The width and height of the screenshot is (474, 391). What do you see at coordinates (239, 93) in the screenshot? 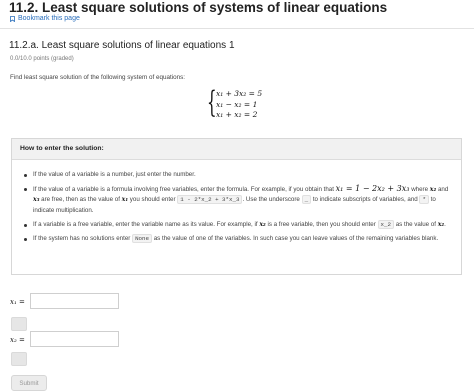
I see `equation-1: x₁ + 3x₂ = 5` at bounding box center [239, 93].